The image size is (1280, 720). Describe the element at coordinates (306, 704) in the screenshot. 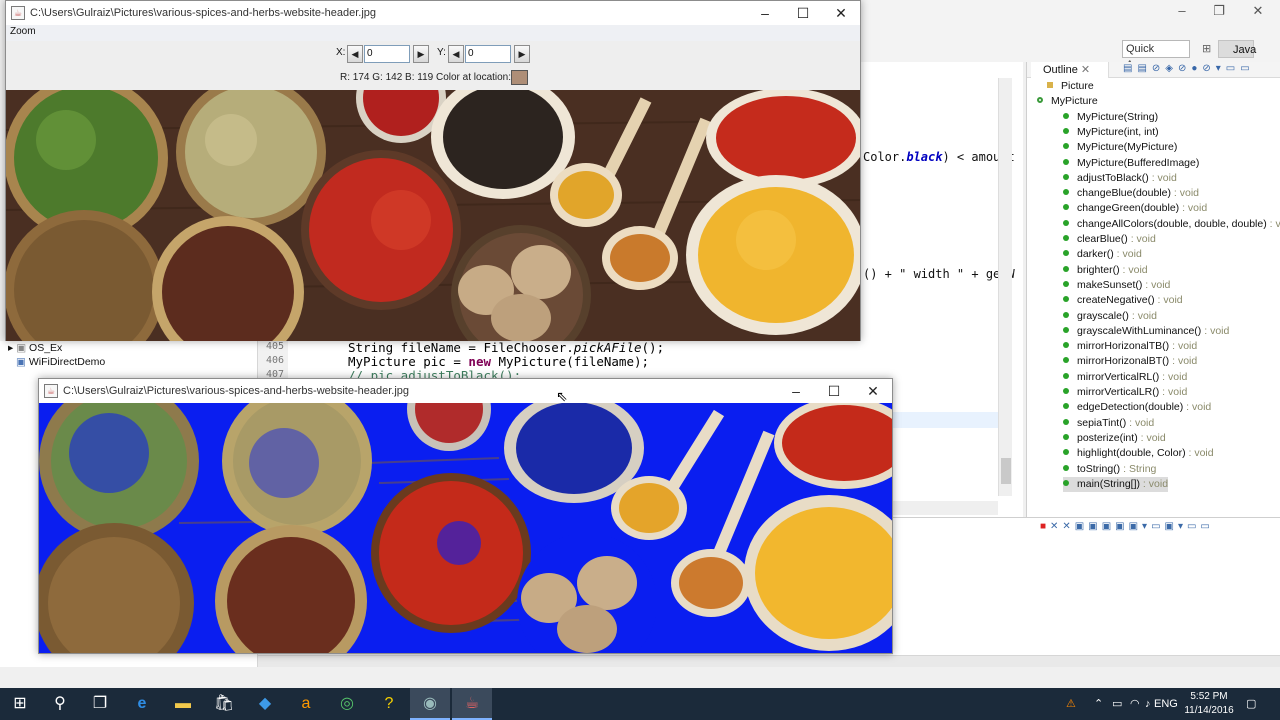

I see `amazon-icon: a` at that location.